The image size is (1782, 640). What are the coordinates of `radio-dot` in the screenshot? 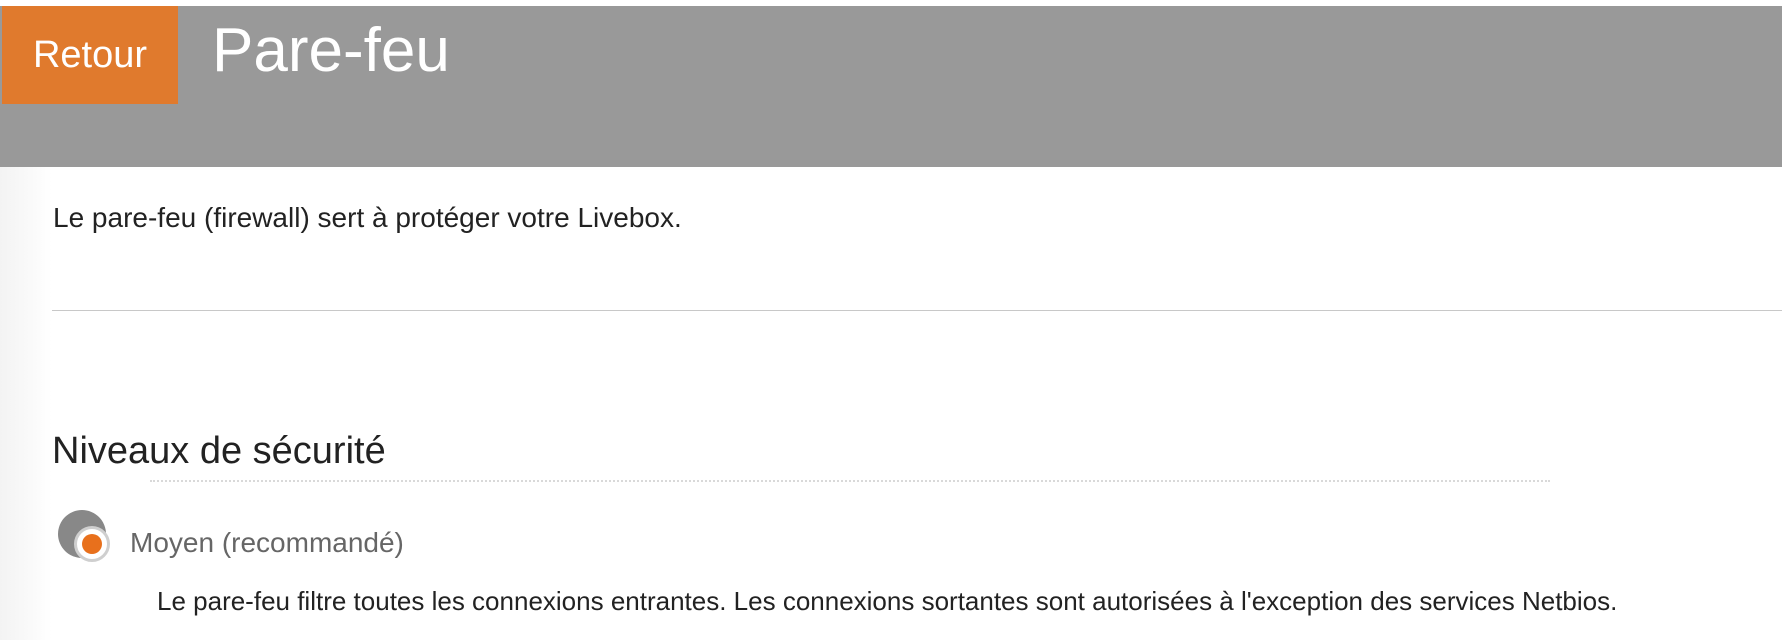 It's located at (92, 544).